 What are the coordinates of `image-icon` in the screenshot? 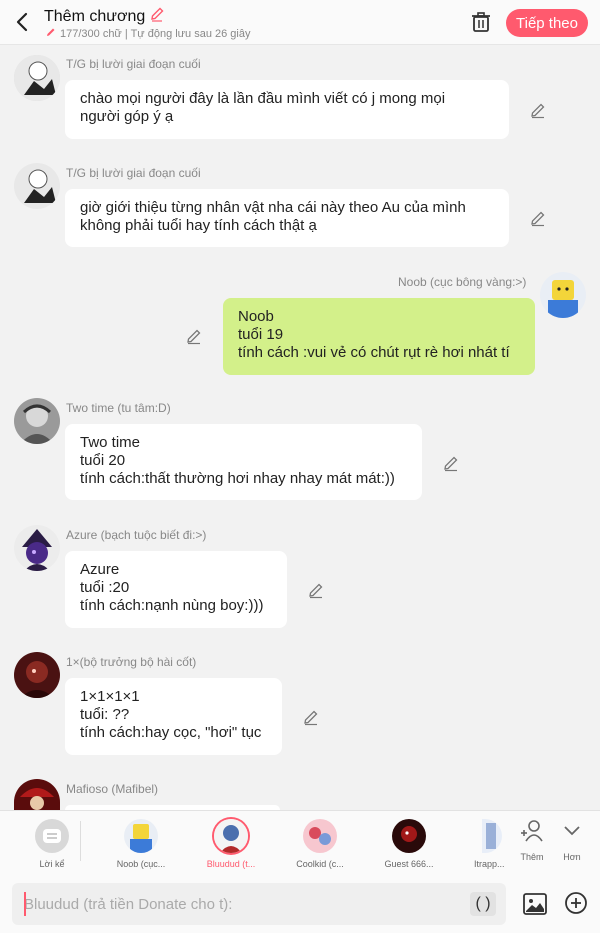 It's located at (535, 904).